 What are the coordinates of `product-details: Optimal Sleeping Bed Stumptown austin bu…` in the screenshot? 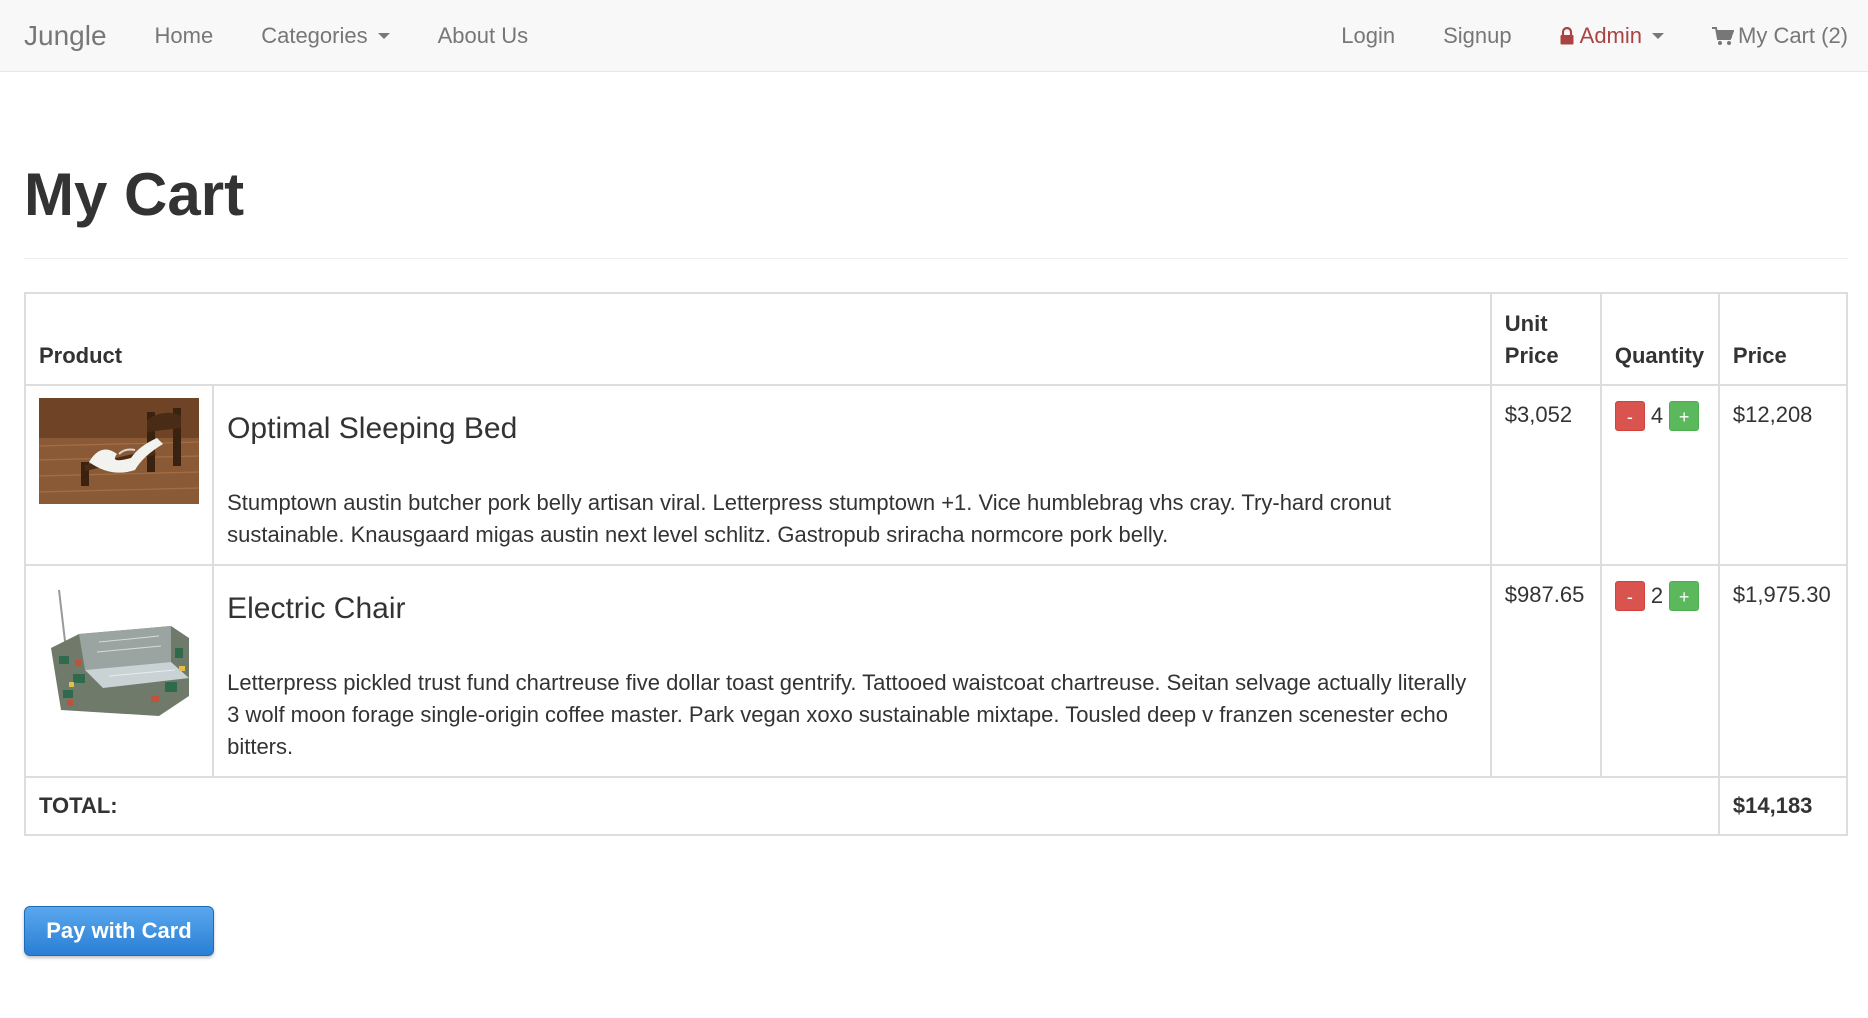 It's located at (852, 475).